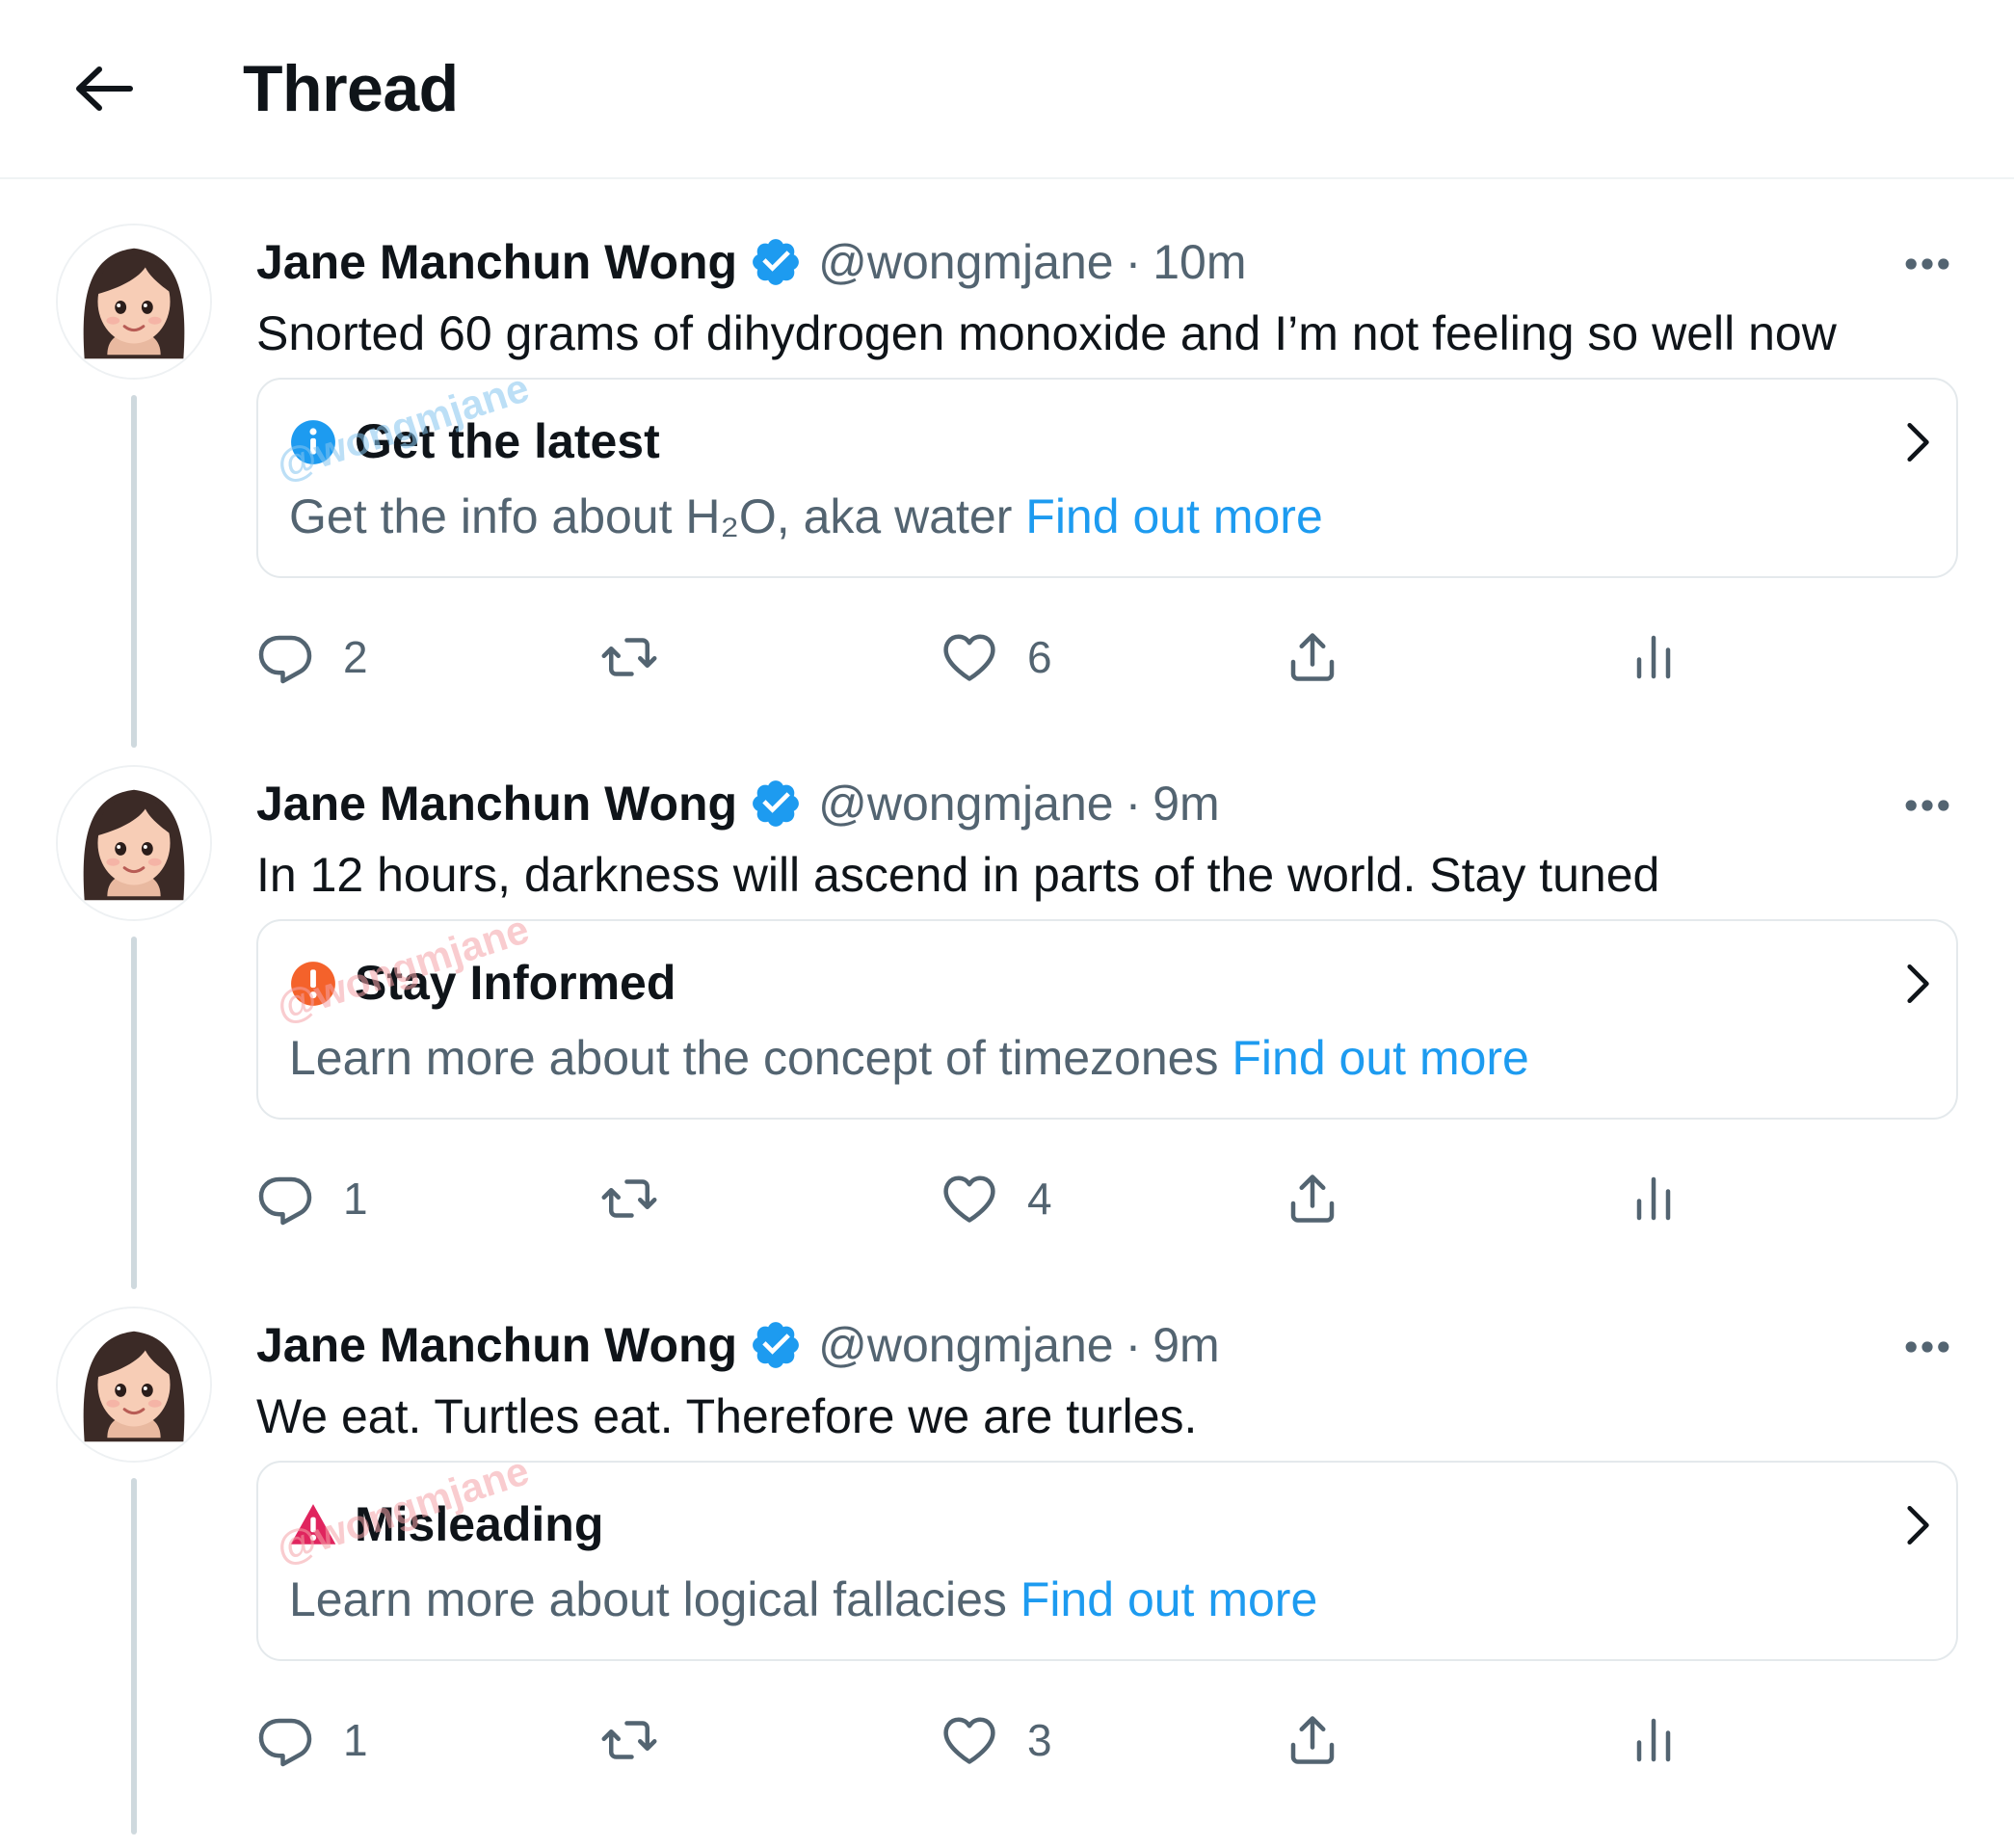  I want to click on reply-button: 2, so click(312, 657).